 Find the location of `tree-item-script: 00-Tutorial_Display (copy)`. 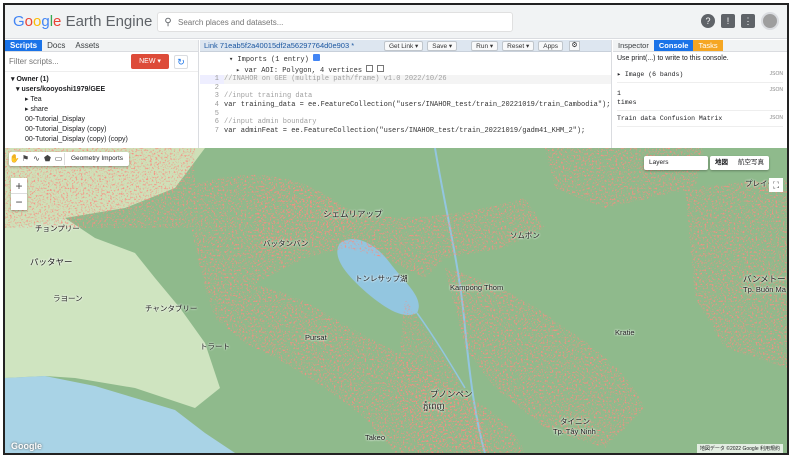

tree-item-script: 00-Tutorial_Display (copy) is located at coordinates (104, 130).